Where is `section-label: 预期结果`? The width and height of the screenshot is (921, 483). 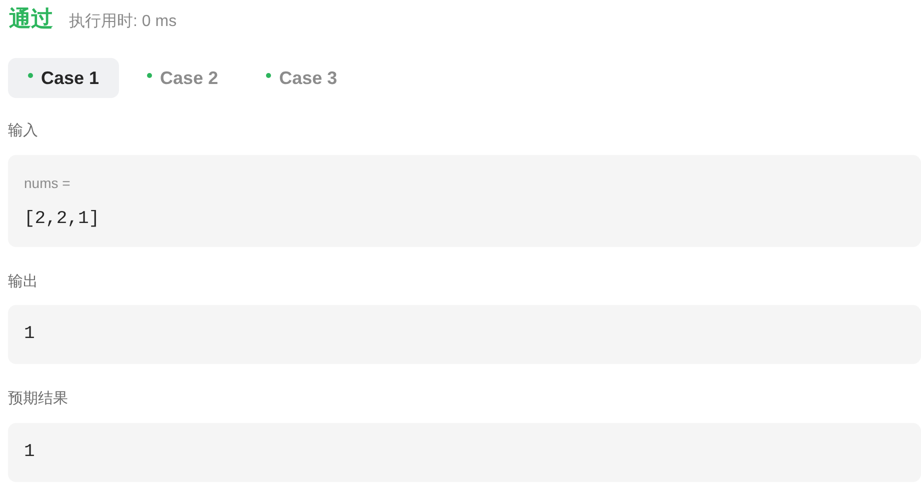 section-label: 预期结果 is located at coordinates (38, 399).